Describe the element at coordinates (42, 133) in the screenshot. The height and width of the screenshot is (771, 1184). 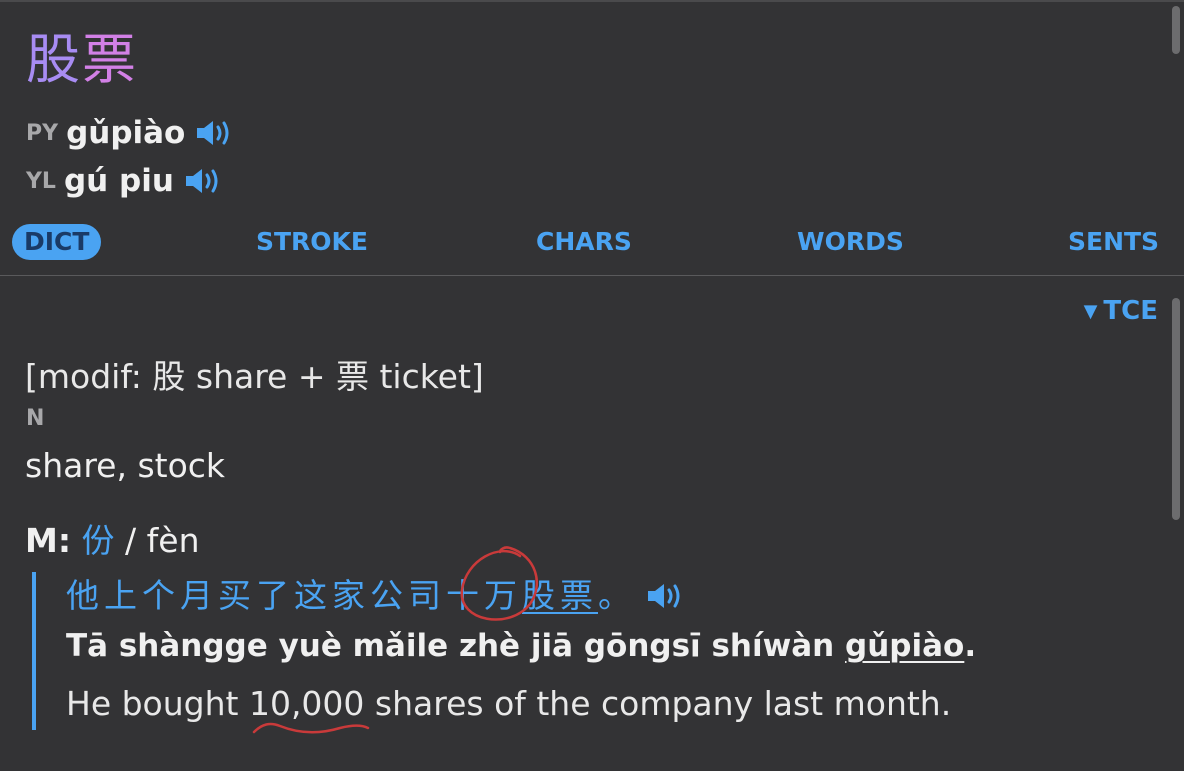
I see `pinyin-label: PY` at that location.